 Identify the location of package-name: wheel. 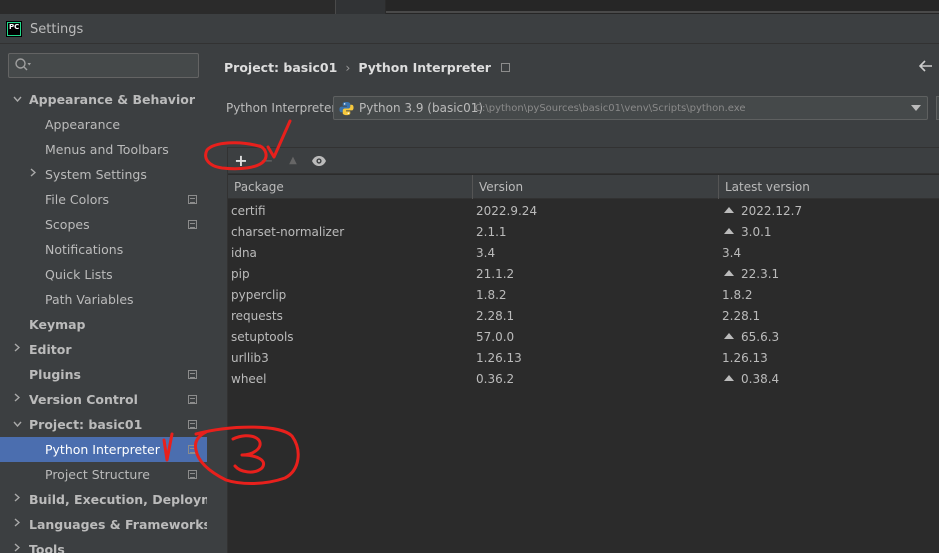
(249, 379).